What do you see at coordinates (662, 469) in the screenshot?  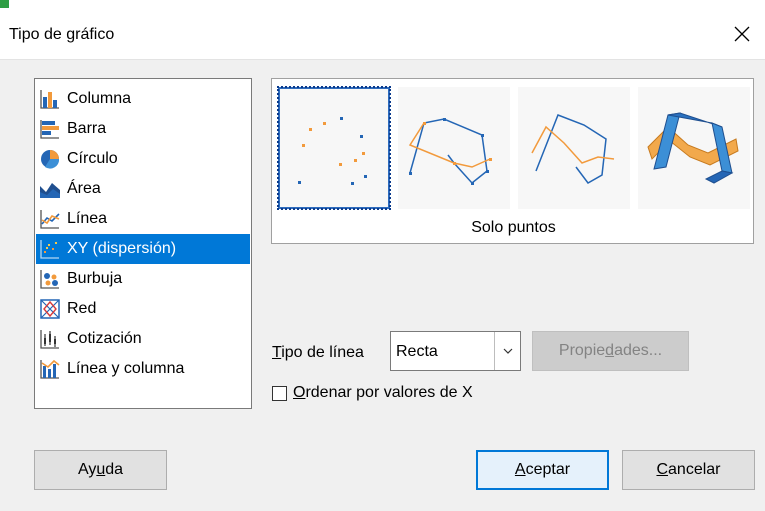 I see `cancel-mnemonic: C` at bounding box center [662, 469].